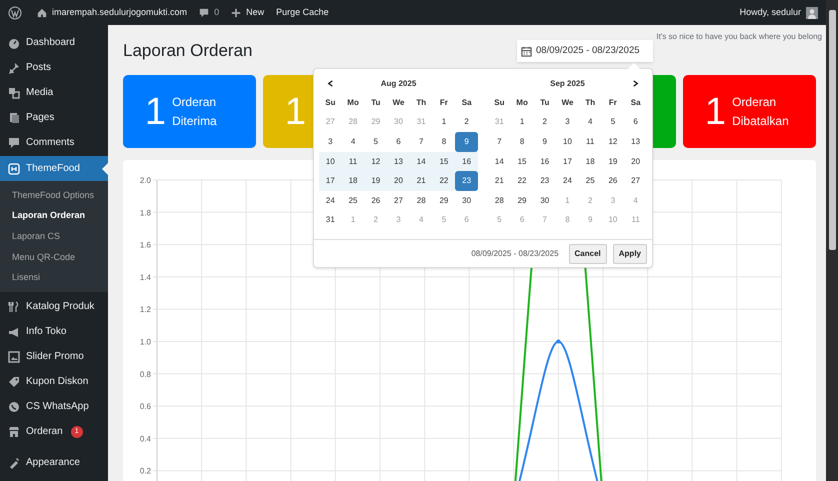 The image size is (838, 481). I want to click on date-range-field: 08/09/2025 - 08/23/2025, so click(585, 51).